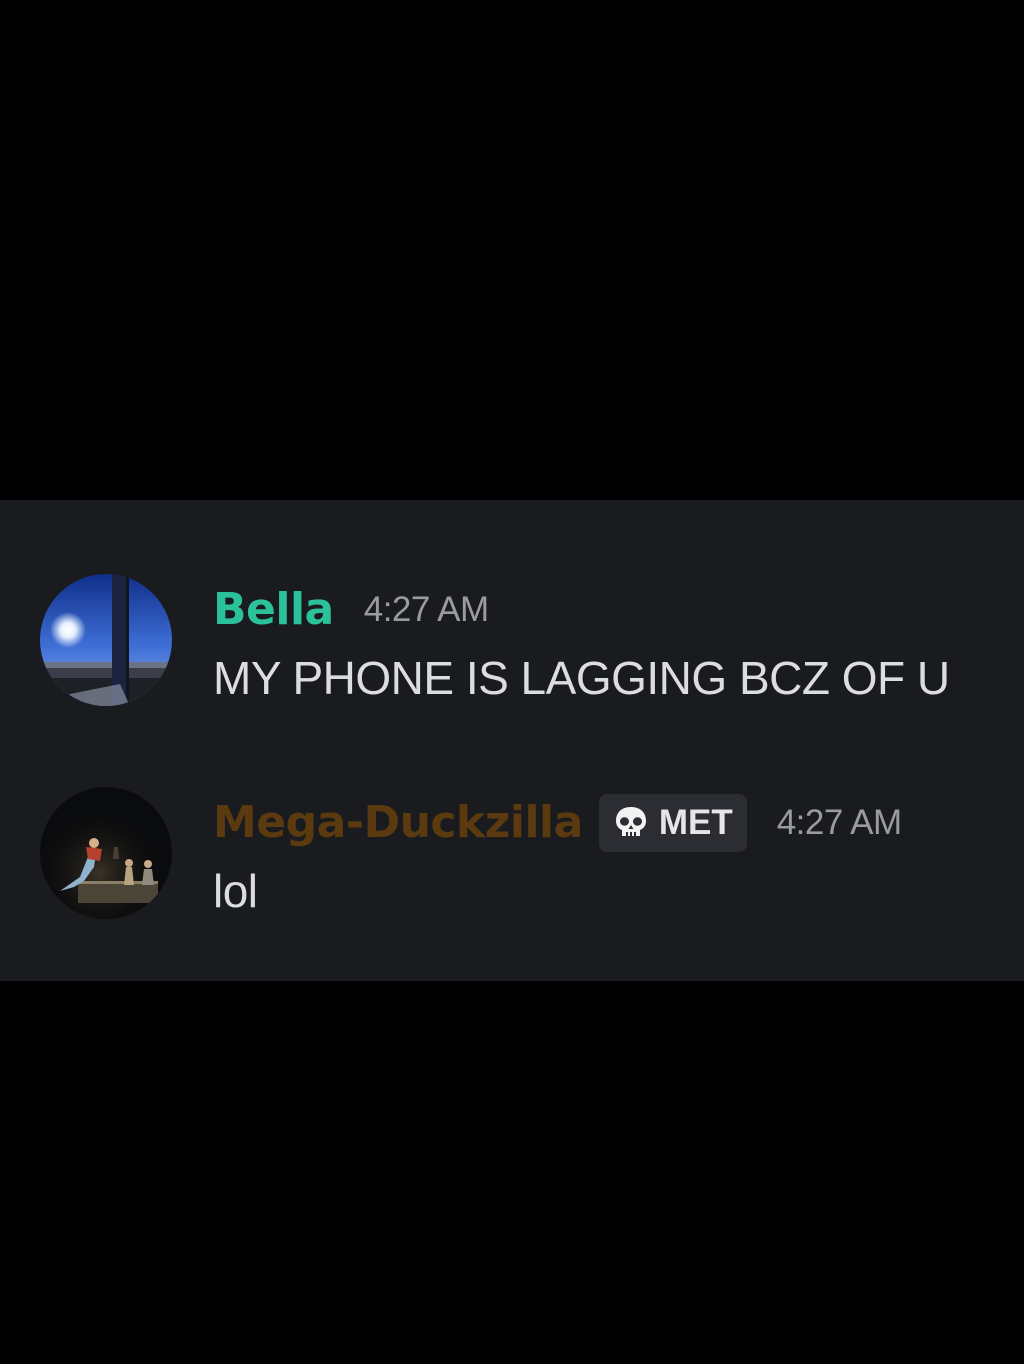 This screenshot has width=1024, height=1364. I want to click on message-content: MY PHONE IS LAGGING BCZ OF U, so click(581, 678).